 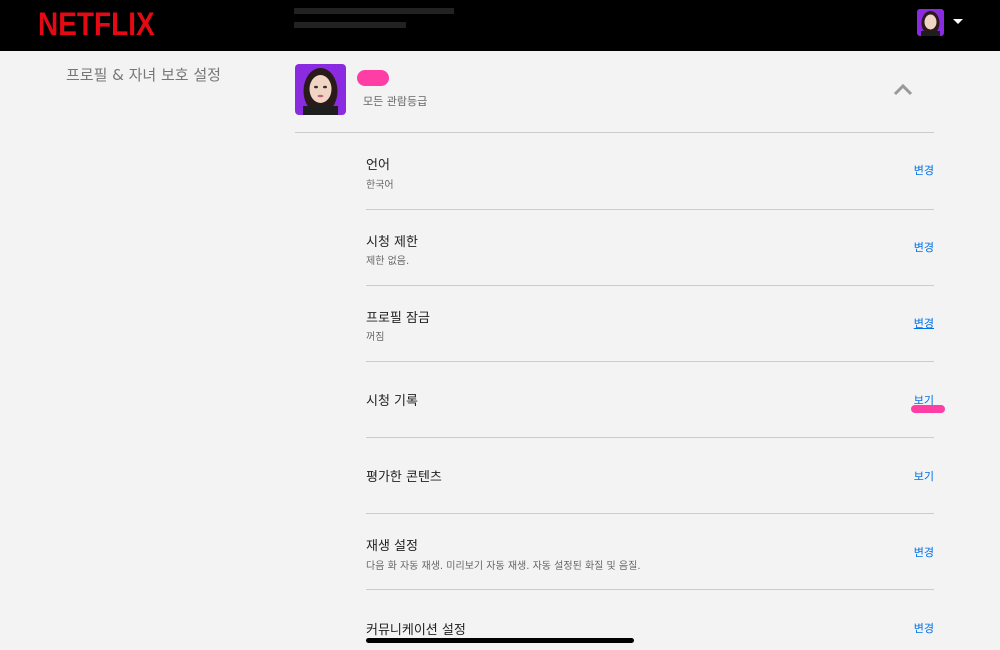 What do you see at coordinates (650, 171) in the screenshot?
I see `setting-row-language: 언어 한국어 변경` at bounding box center [650, 171].